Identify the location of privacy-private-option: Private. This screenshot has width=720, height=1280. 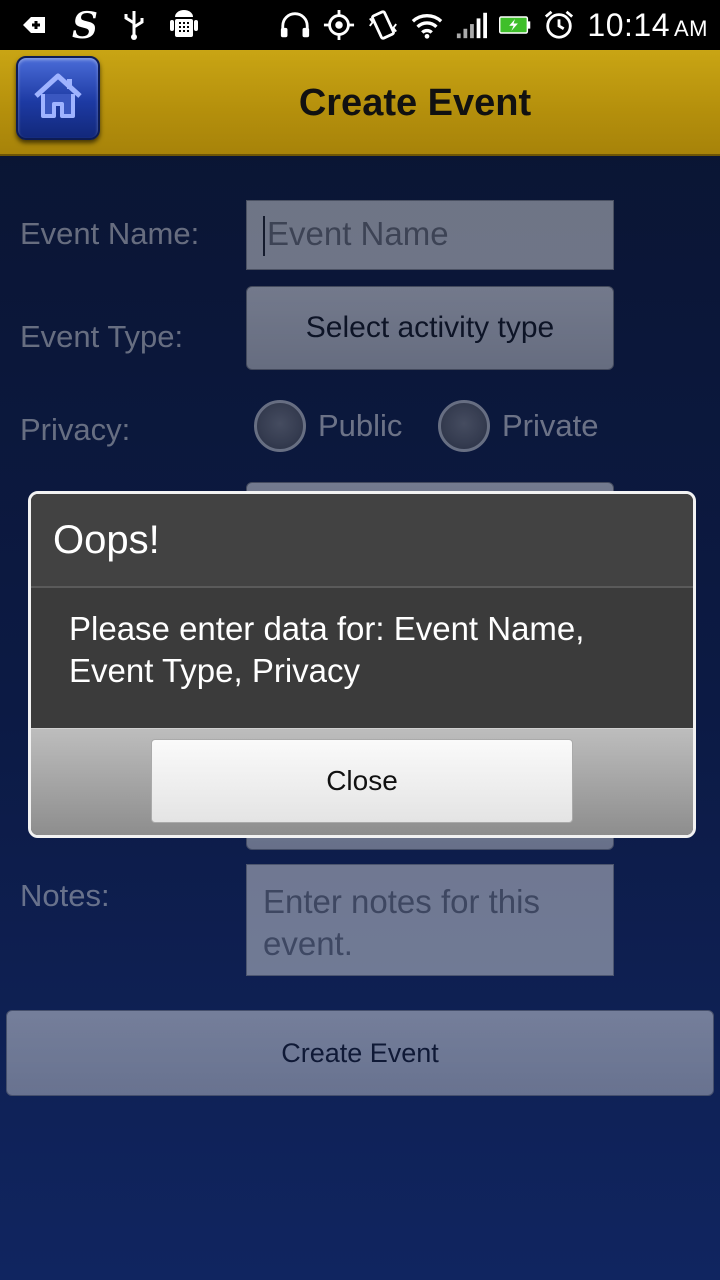
(518, 426).